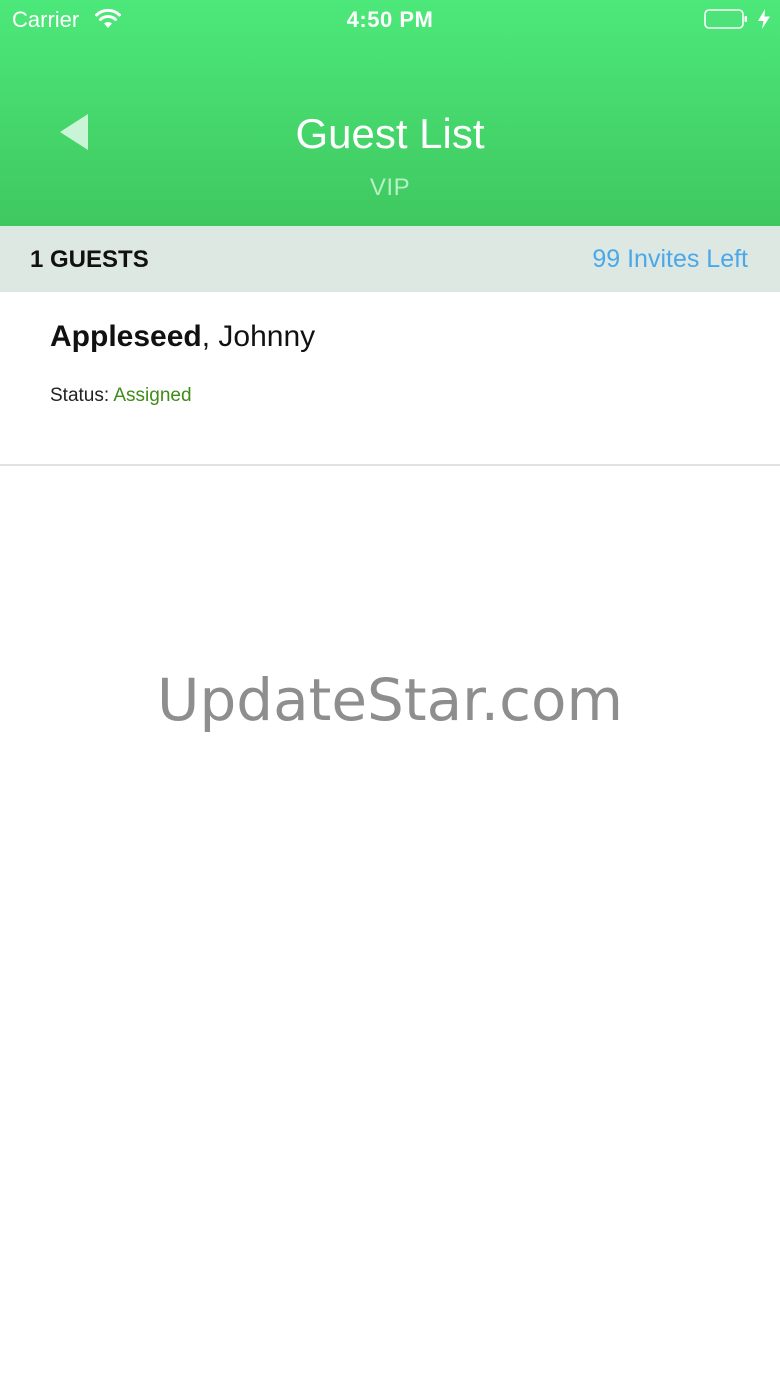 This screenshot has width=780, height=1387. I want to click on invites-left-link: 99 Invites Left, so click(670, 259).